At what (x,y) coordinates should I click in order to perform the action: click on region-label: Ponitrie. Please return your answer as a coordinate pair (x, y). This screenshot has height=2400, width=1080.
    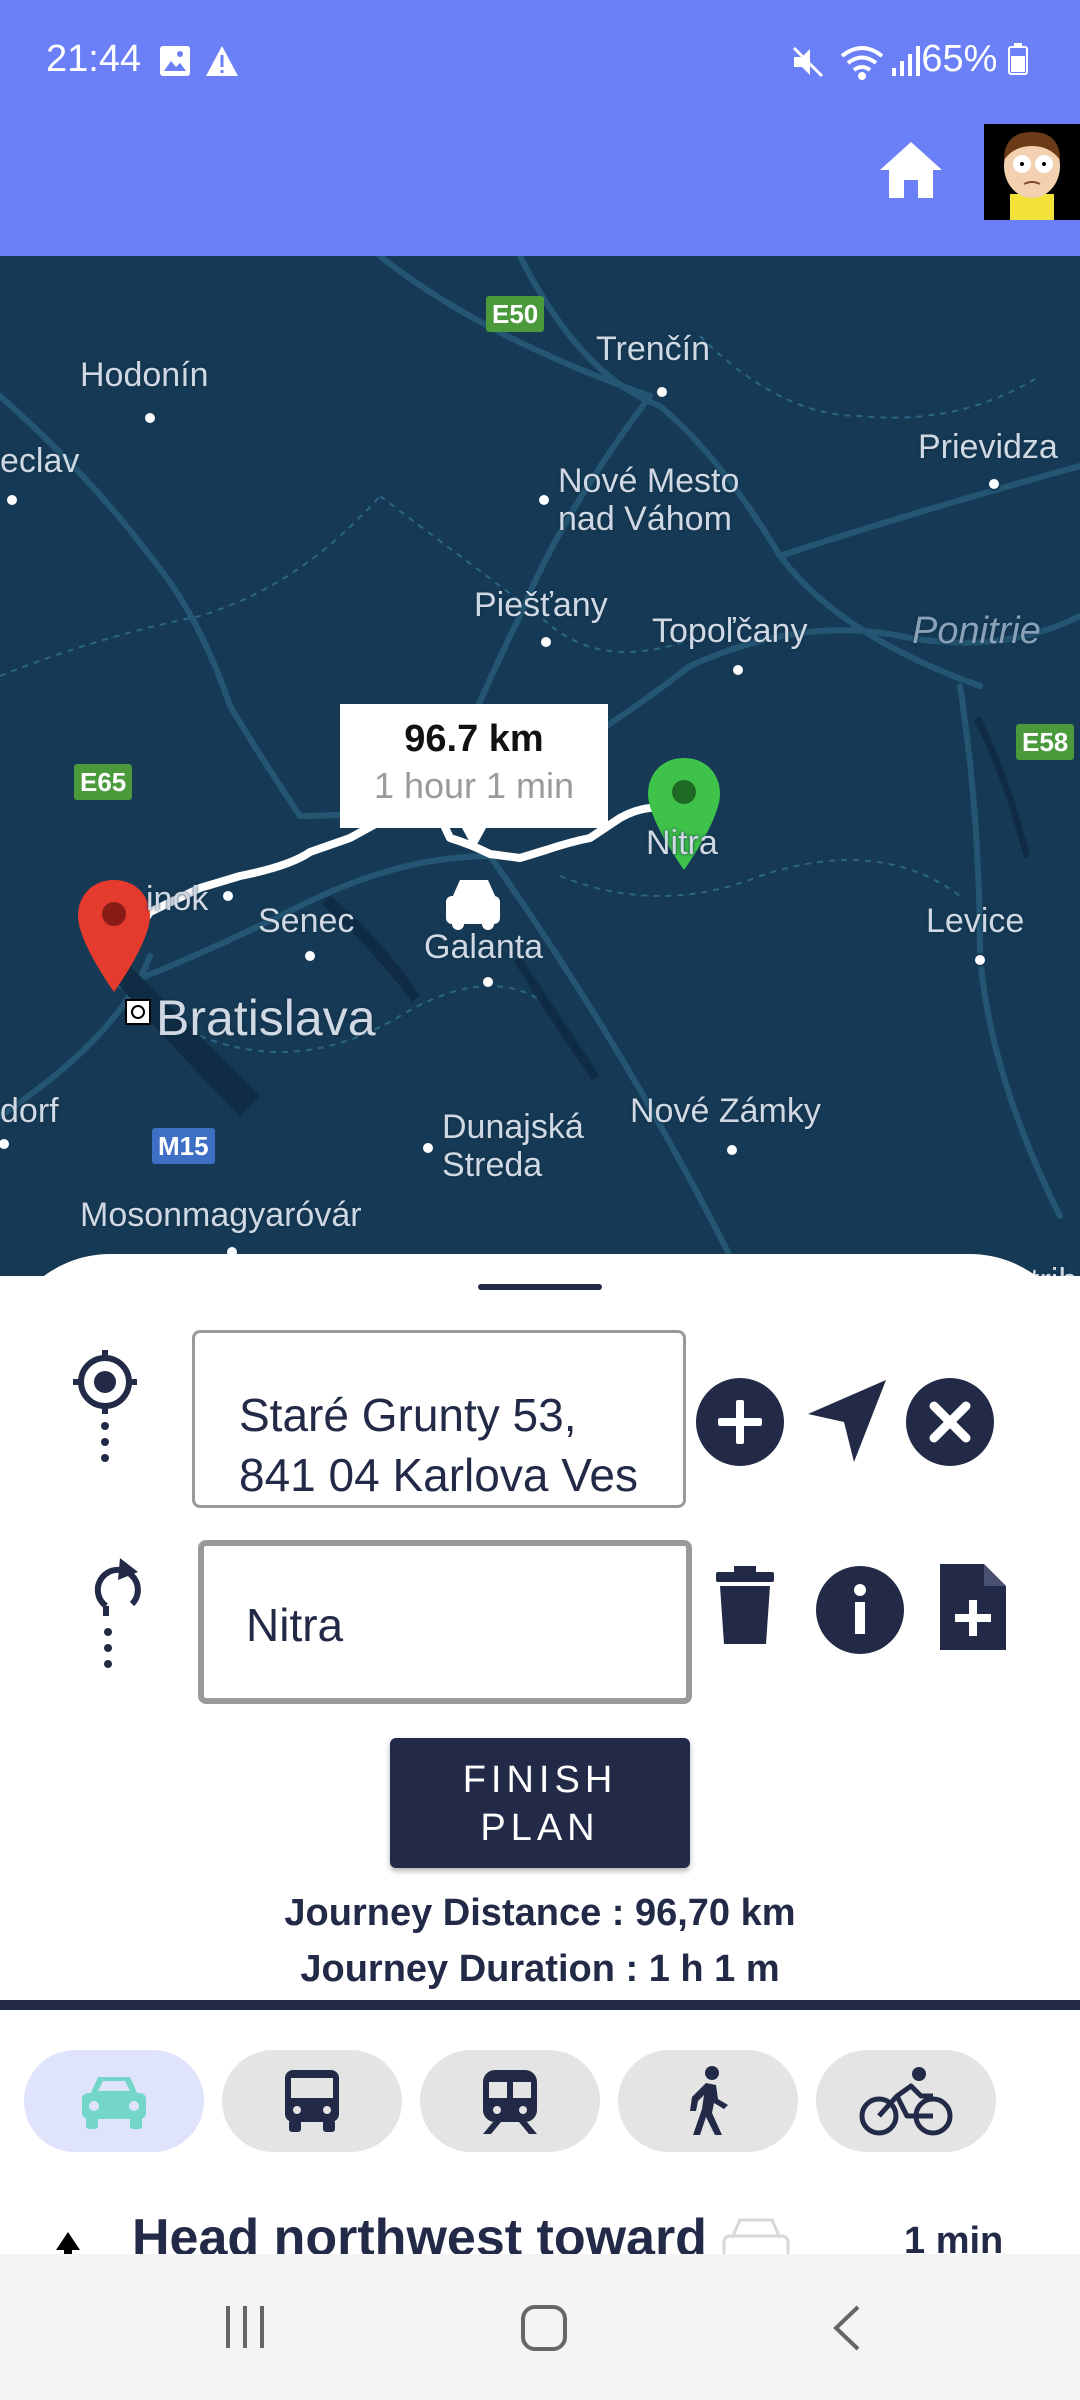
    Looking at the image, I should click on (976, 631).